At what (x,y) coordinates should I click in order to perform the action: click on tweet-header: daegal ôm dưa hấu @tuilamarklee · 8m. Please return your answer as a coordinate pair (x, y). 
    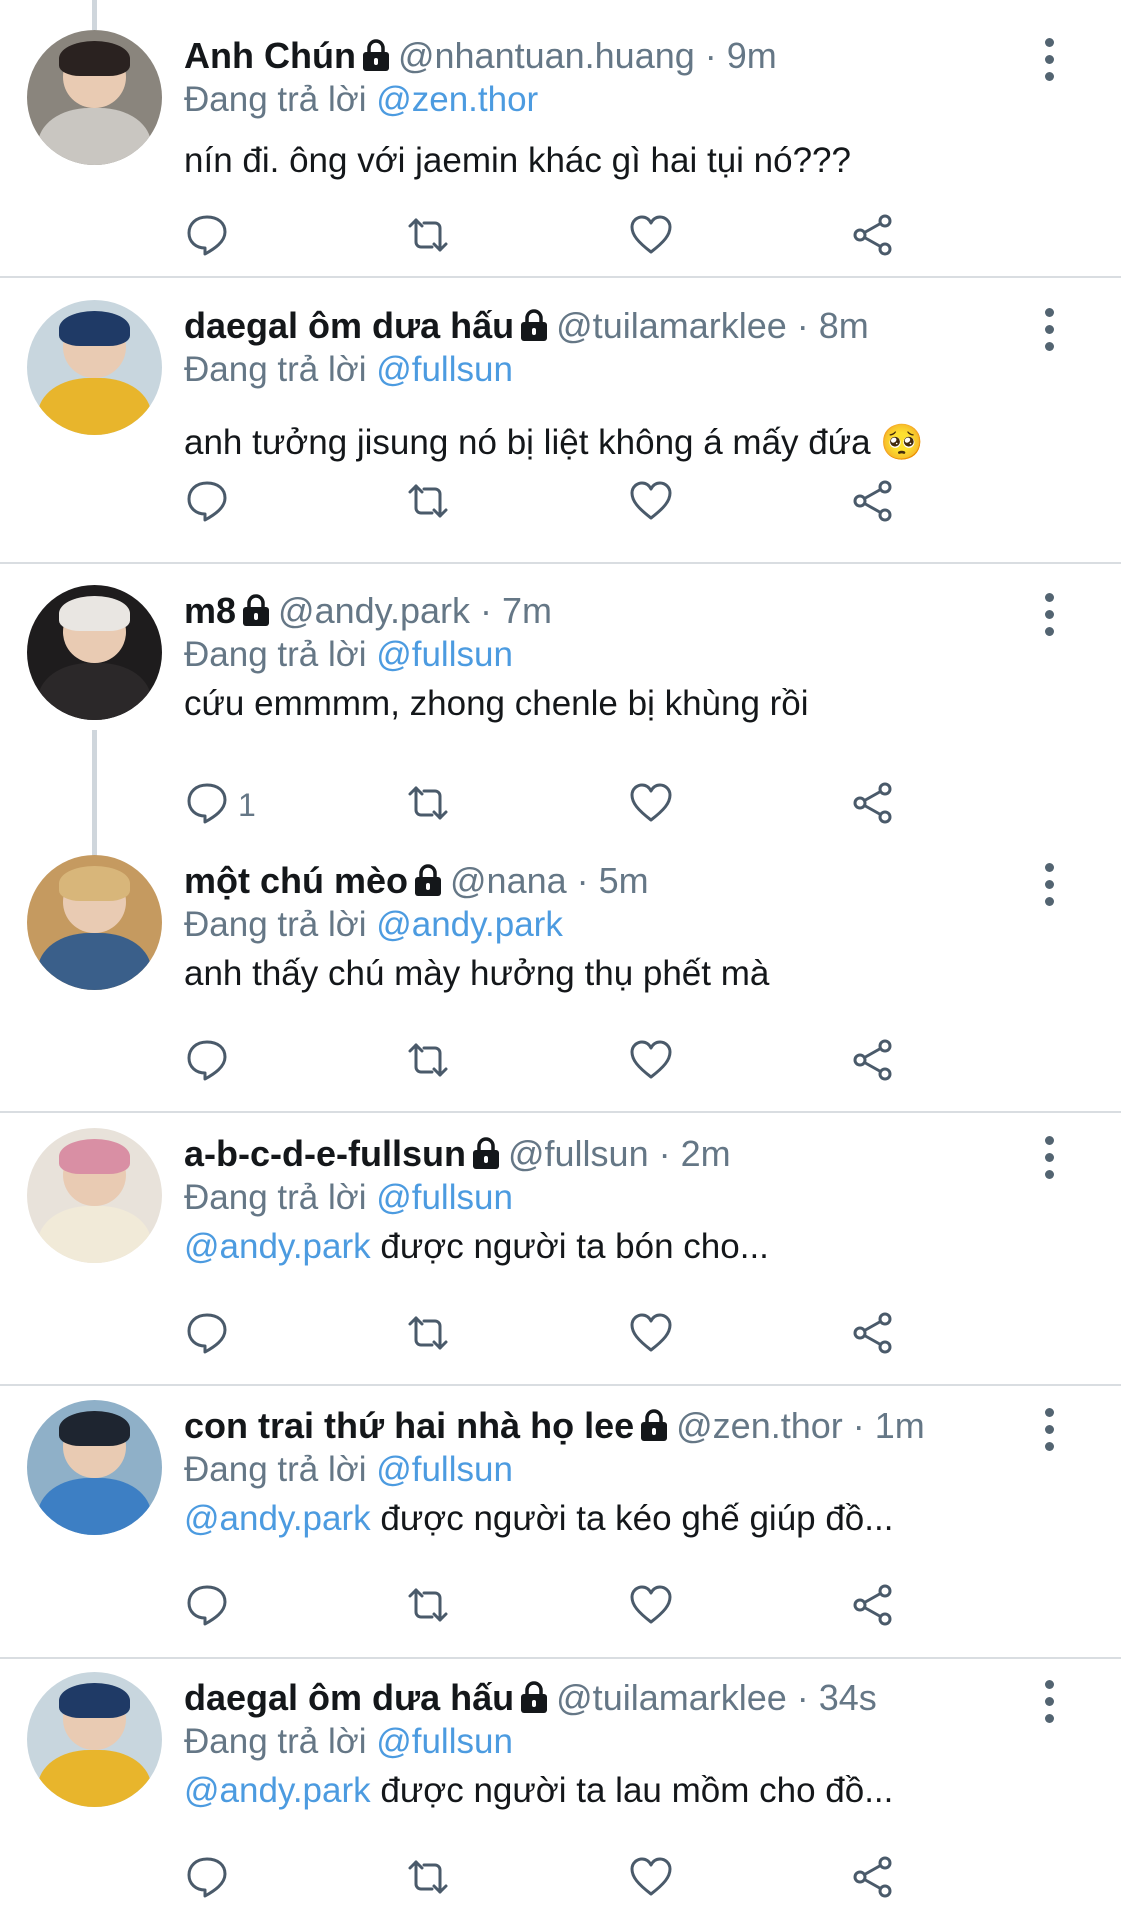
    Looking at the image, I should click on (526, 326).